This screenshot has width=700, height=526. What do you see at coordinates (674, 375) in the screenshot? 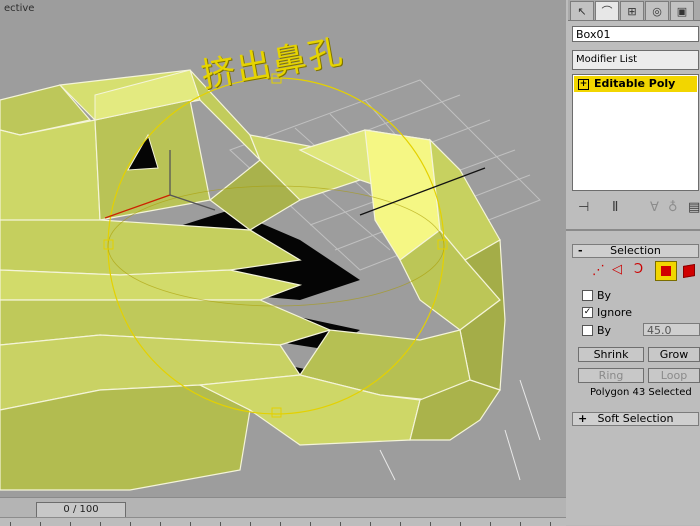
I see `loop-button: Loop` at bounding box center [674, 375].